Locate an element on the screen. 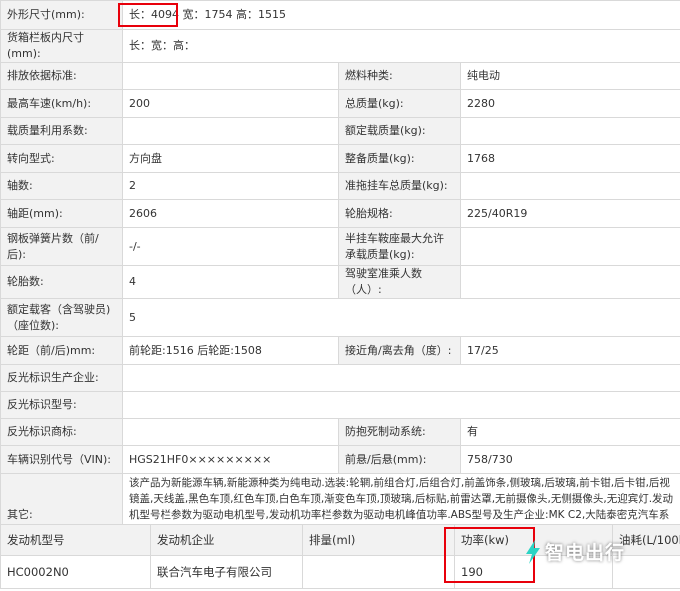 This screenshot has height=591, width=680. vin-value: HGS21HF0××××××××× is located at coordinates (230, 459).